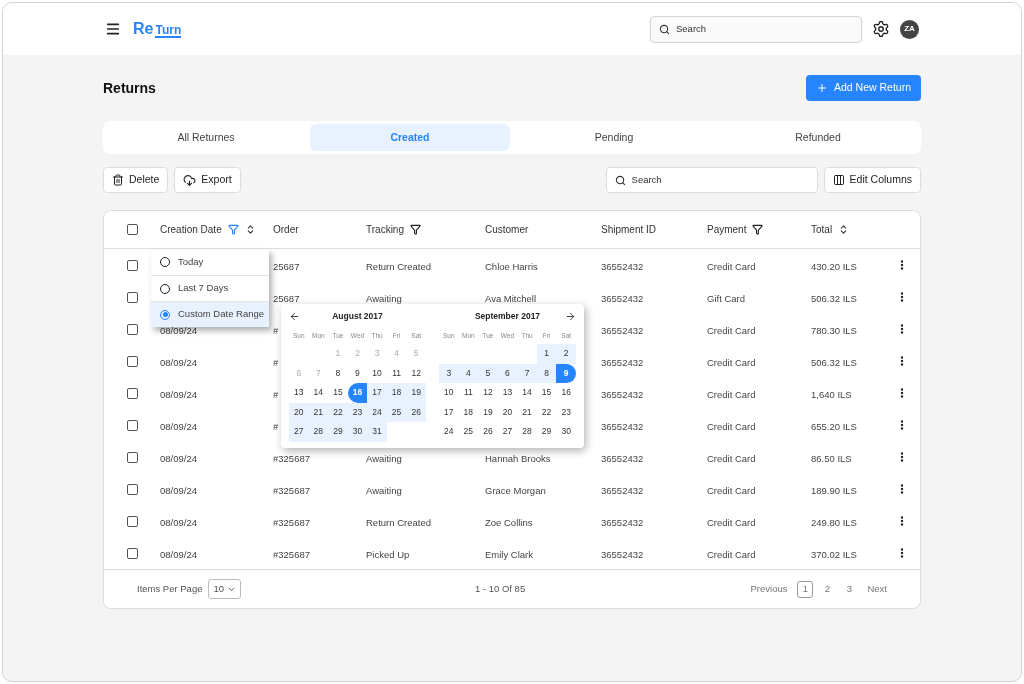 Image resolution: width=1024 pixels, height=684 pixels. What do you see at coordinates (507, 373) in the screenshot?
I see `calendar-day: 6` at bounding box center [507, 373].